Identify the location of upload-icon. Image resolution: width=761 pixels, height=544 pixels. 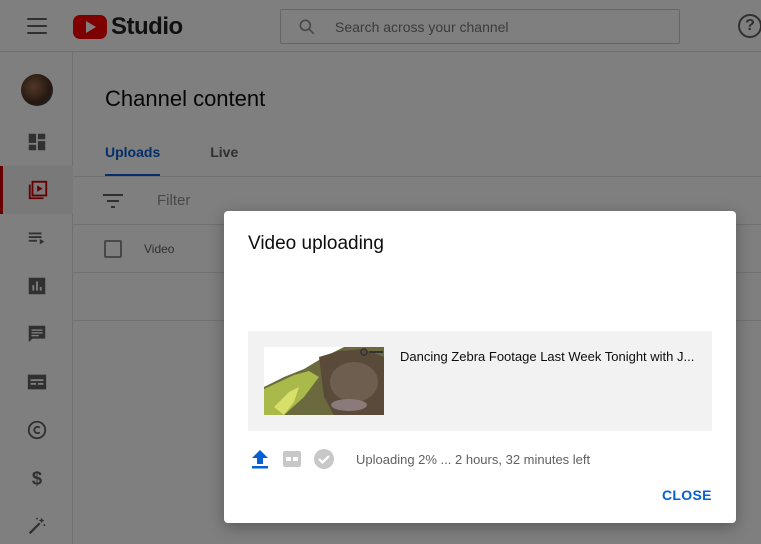
(260, 459).